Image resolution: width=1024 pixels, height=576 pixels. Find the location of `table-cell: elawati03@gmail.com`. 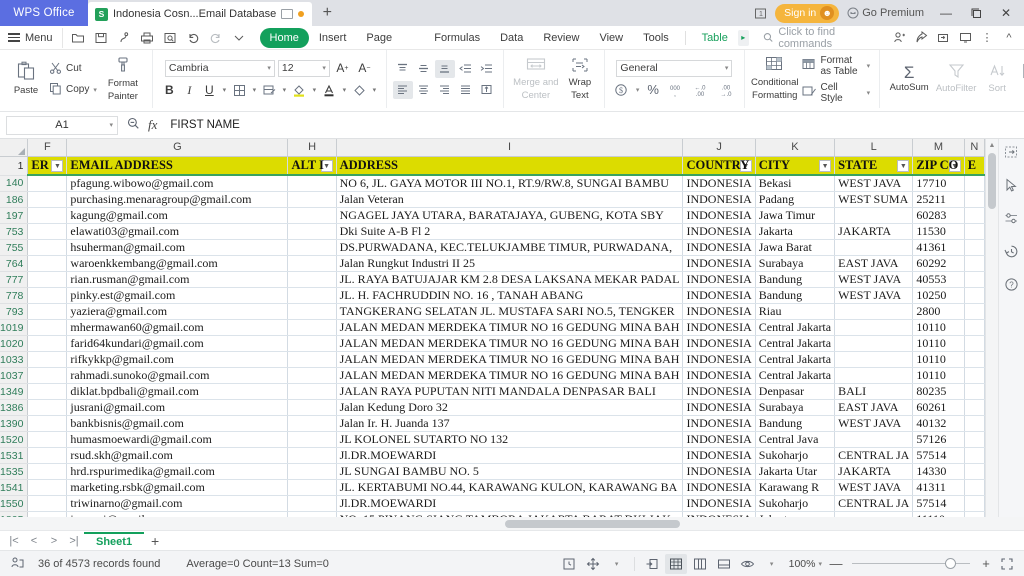

table-cell: elawati03@gmail.com is located at coordinates (177, 231).